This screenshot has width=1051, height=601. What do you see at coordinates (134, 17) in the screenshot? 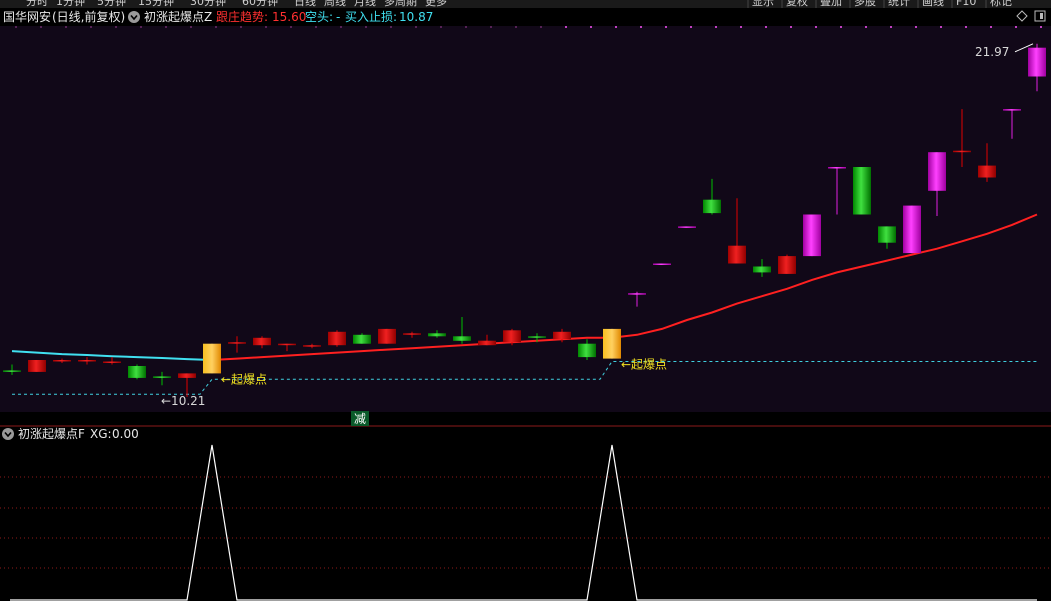
I see `main-indicator-toggle-icon` at bounding box center [134, 17].